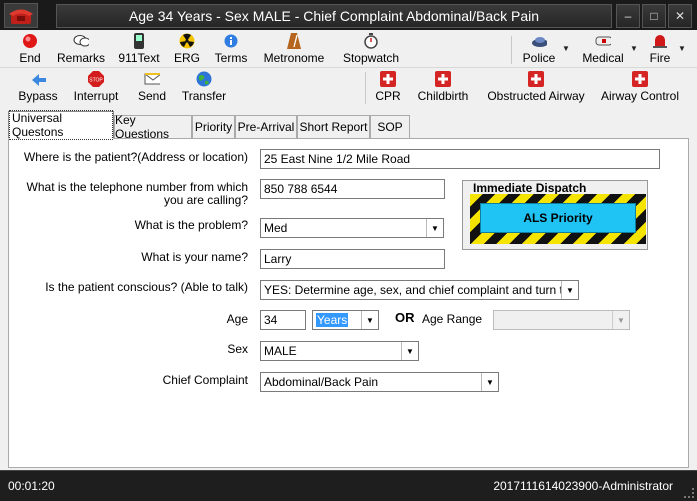  What do you see at coordinates (452, 319) in the screenshot?
I see `age-range-label: Age Range` at bounding box center [452, 319].